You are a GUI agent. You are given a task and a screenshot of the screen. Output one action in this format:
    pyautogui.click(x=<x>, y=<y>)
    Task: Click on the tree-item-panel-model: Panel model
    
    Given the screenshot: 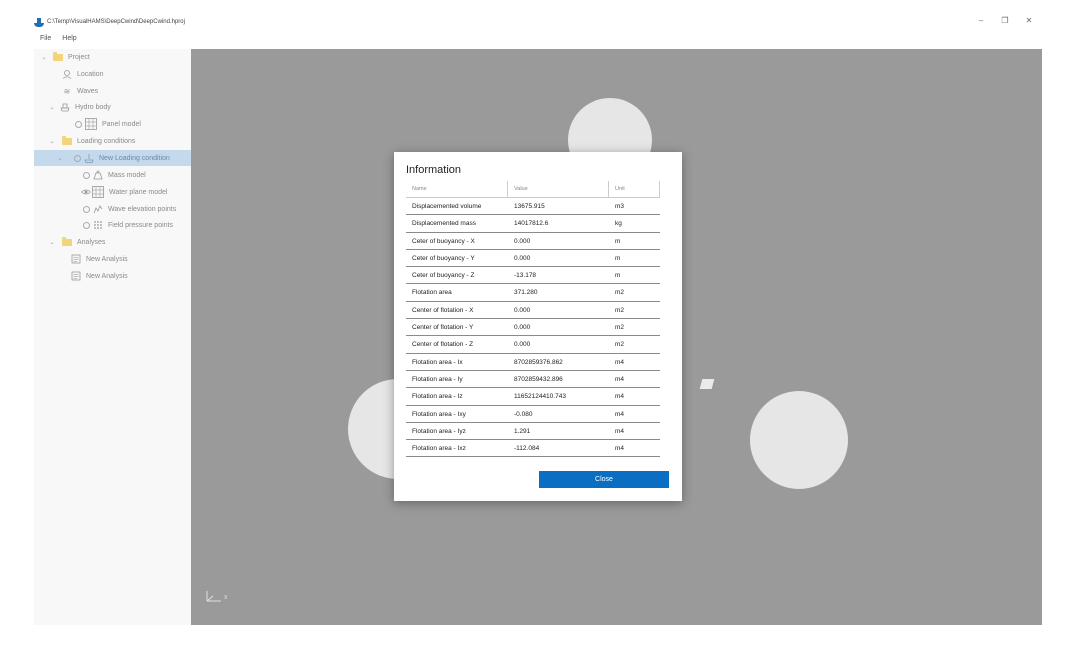 What is the action you would take?
    pyautogui.click(x=112, y=124)
    